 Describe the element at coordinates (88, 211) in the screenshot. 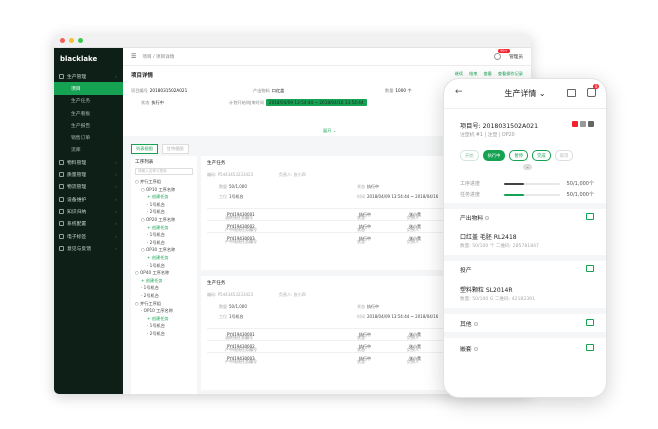

I see `sidebar-item: 知识归纳 ›` at that location.